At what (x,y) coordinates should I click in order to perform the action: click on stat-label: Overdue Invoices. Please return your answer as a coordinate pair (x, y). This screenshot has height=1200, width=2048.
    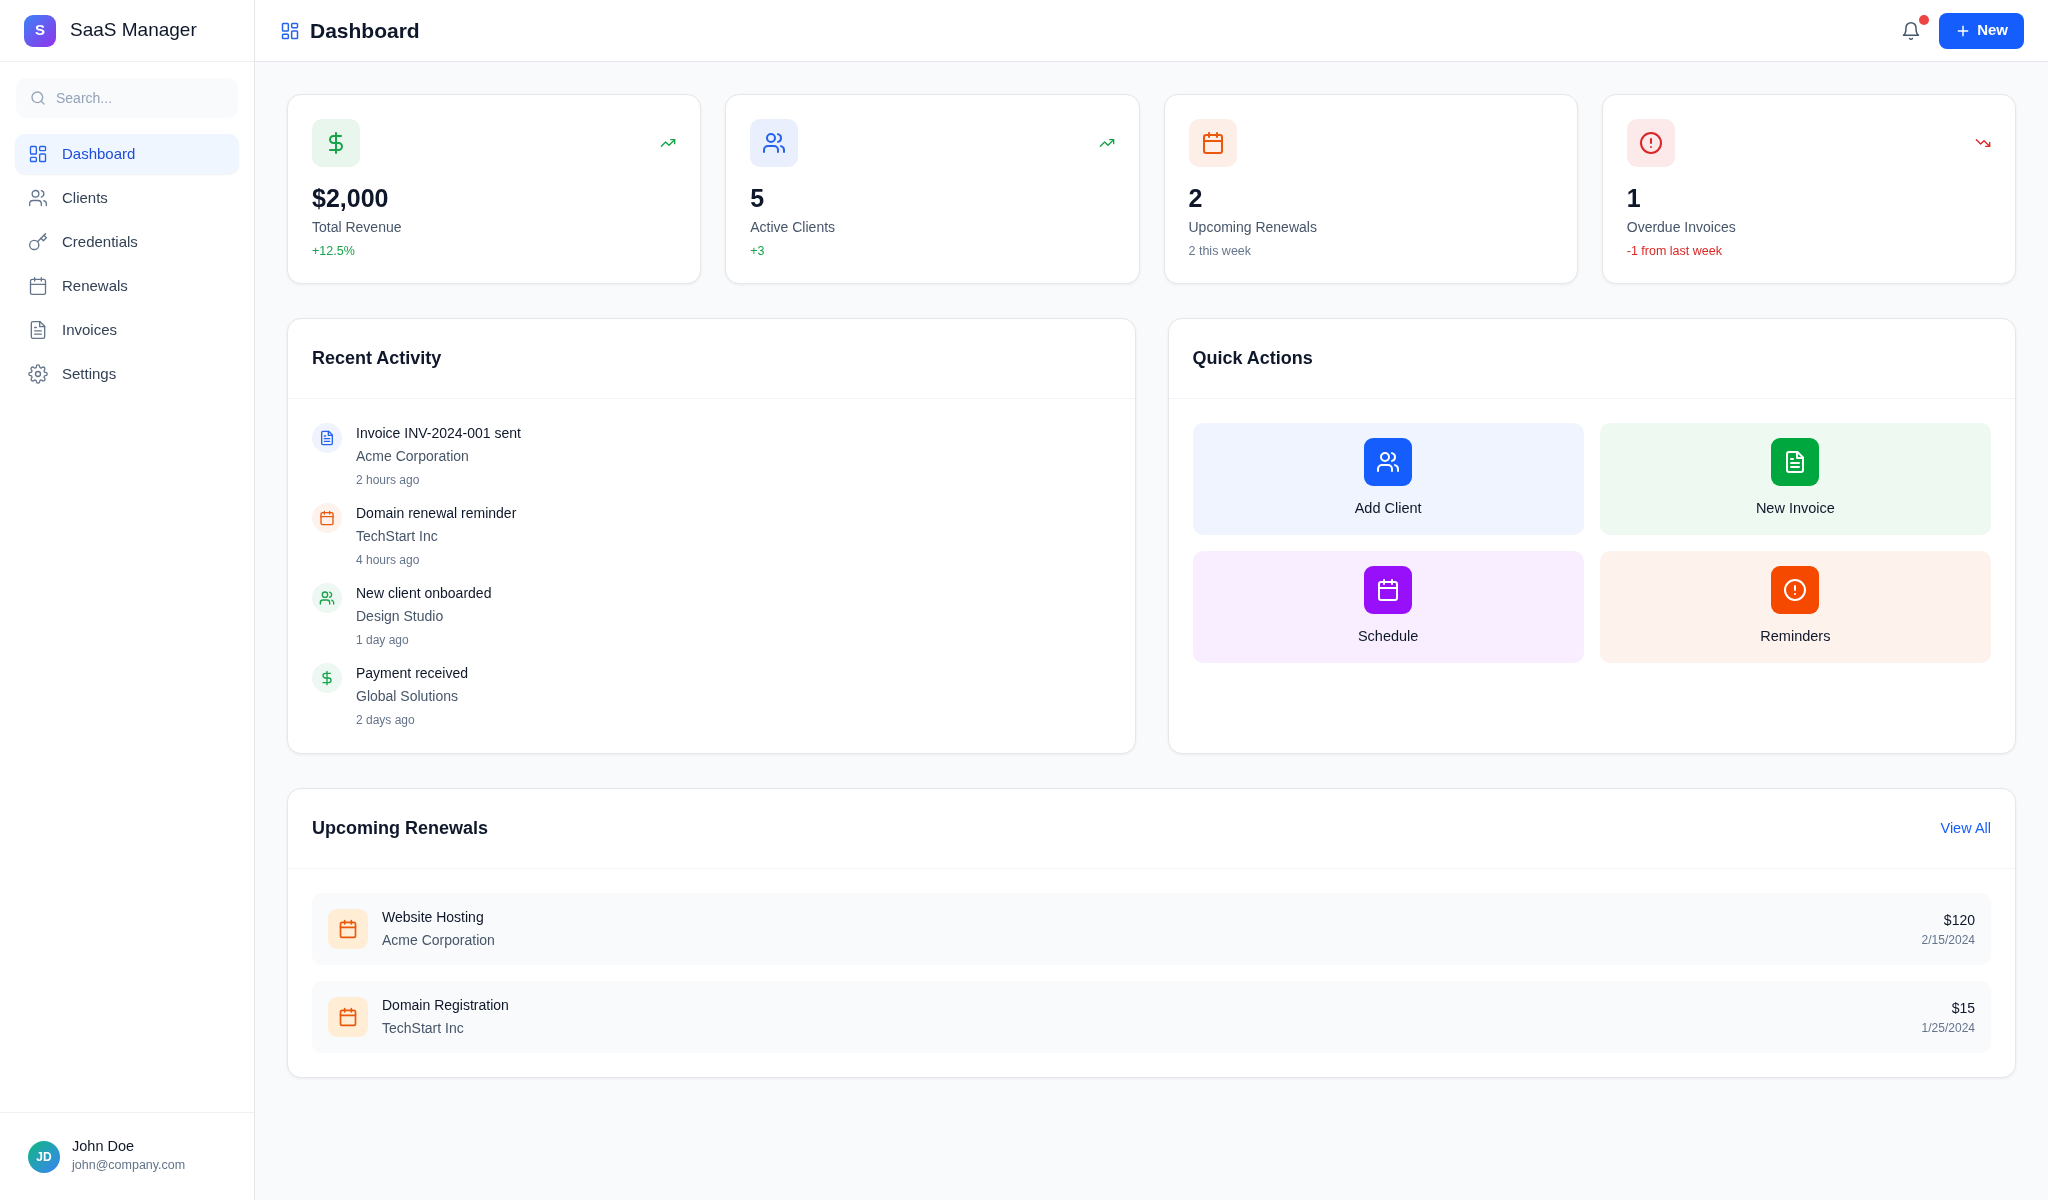
    Looking at the image, I should click on (1681, 227).